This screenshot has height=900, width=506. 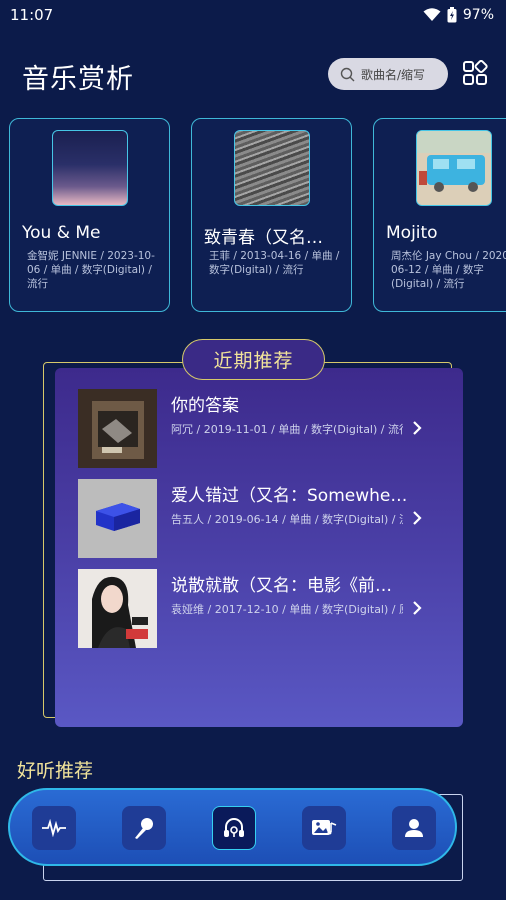 I want to click on good-section-title: 好听推荐, so click(x=55, y=771).